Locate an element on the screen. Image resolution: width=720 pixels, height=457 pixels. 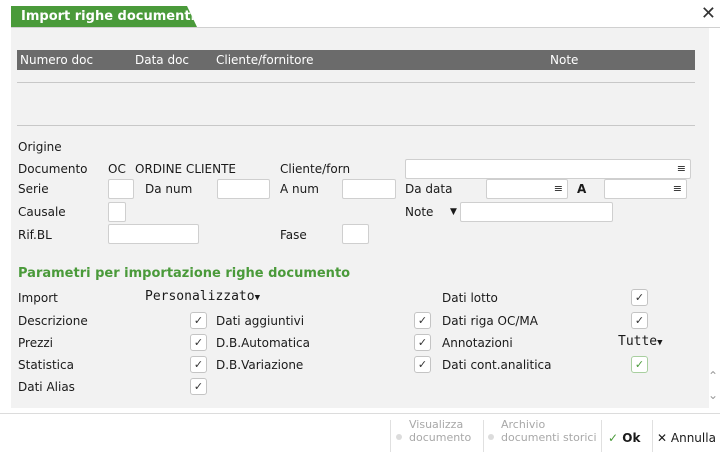
cliente-forn-input: ≡ is located at coordinates (548, 169).